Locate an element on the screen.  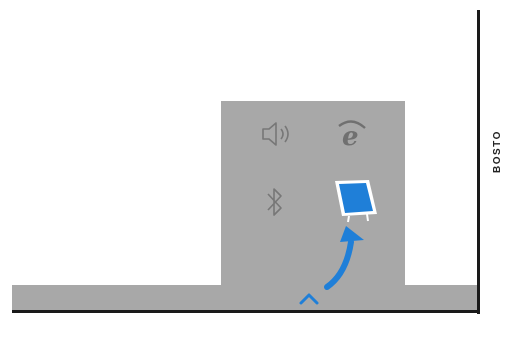
internet-explorer-icon: e is located at coordinates (352, 135).